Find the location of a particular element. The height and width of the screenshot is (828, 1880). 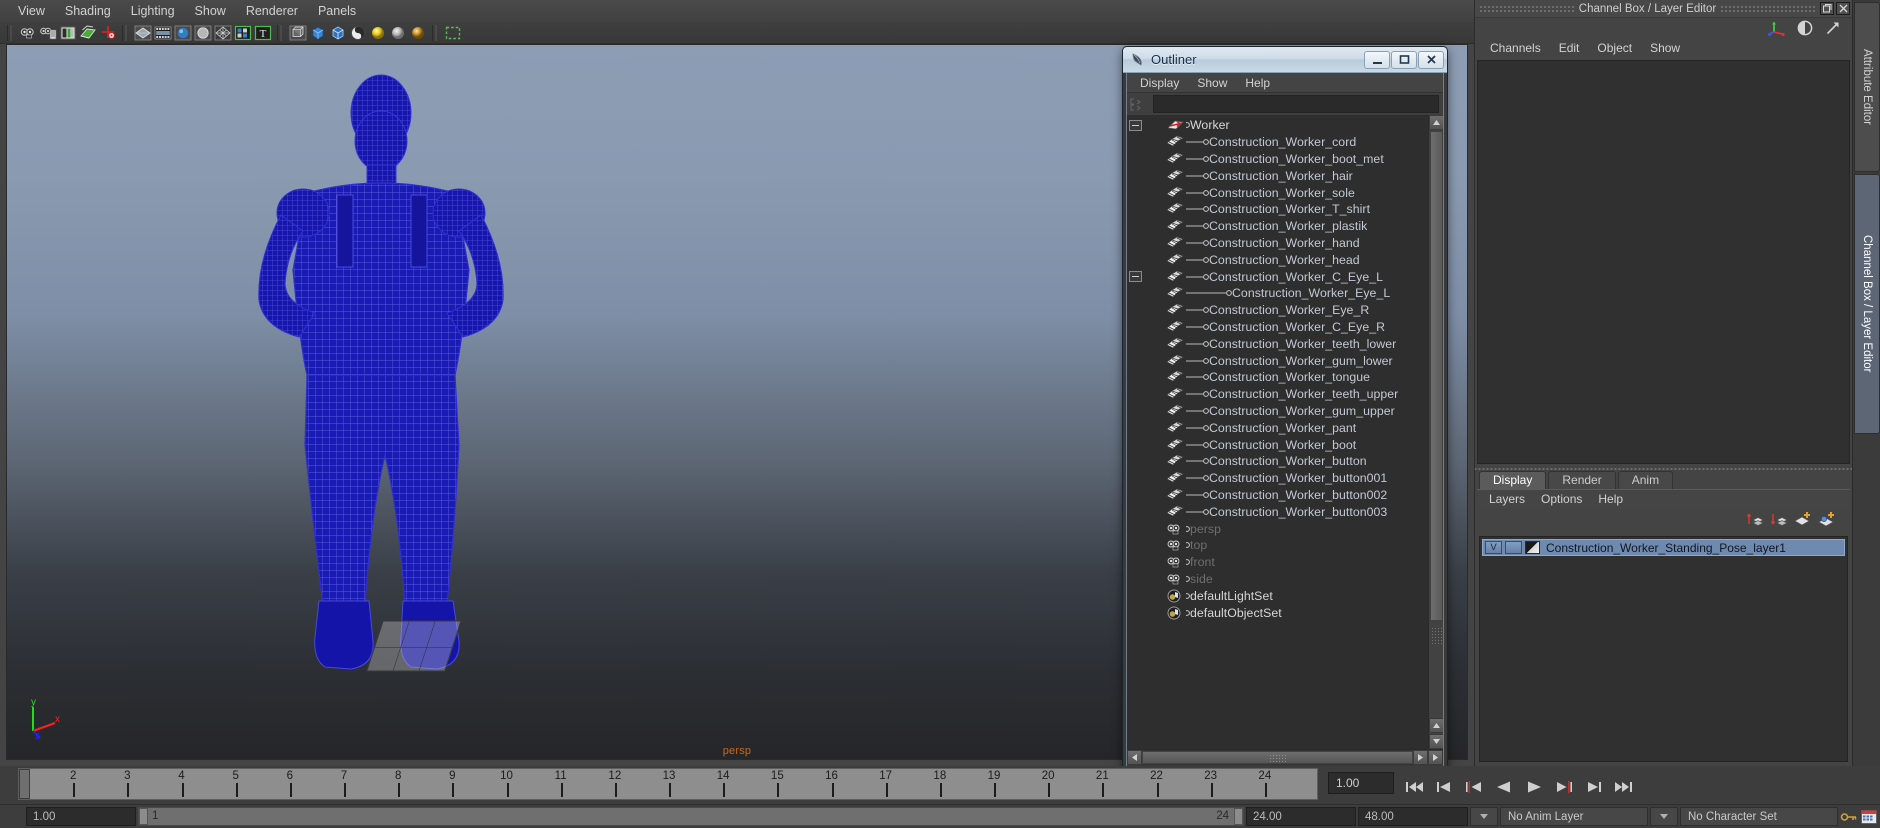

outliner-item-Construction_Worker_boot_met: Construction_Worker_boot_met is located at coordinates (1277, 159).